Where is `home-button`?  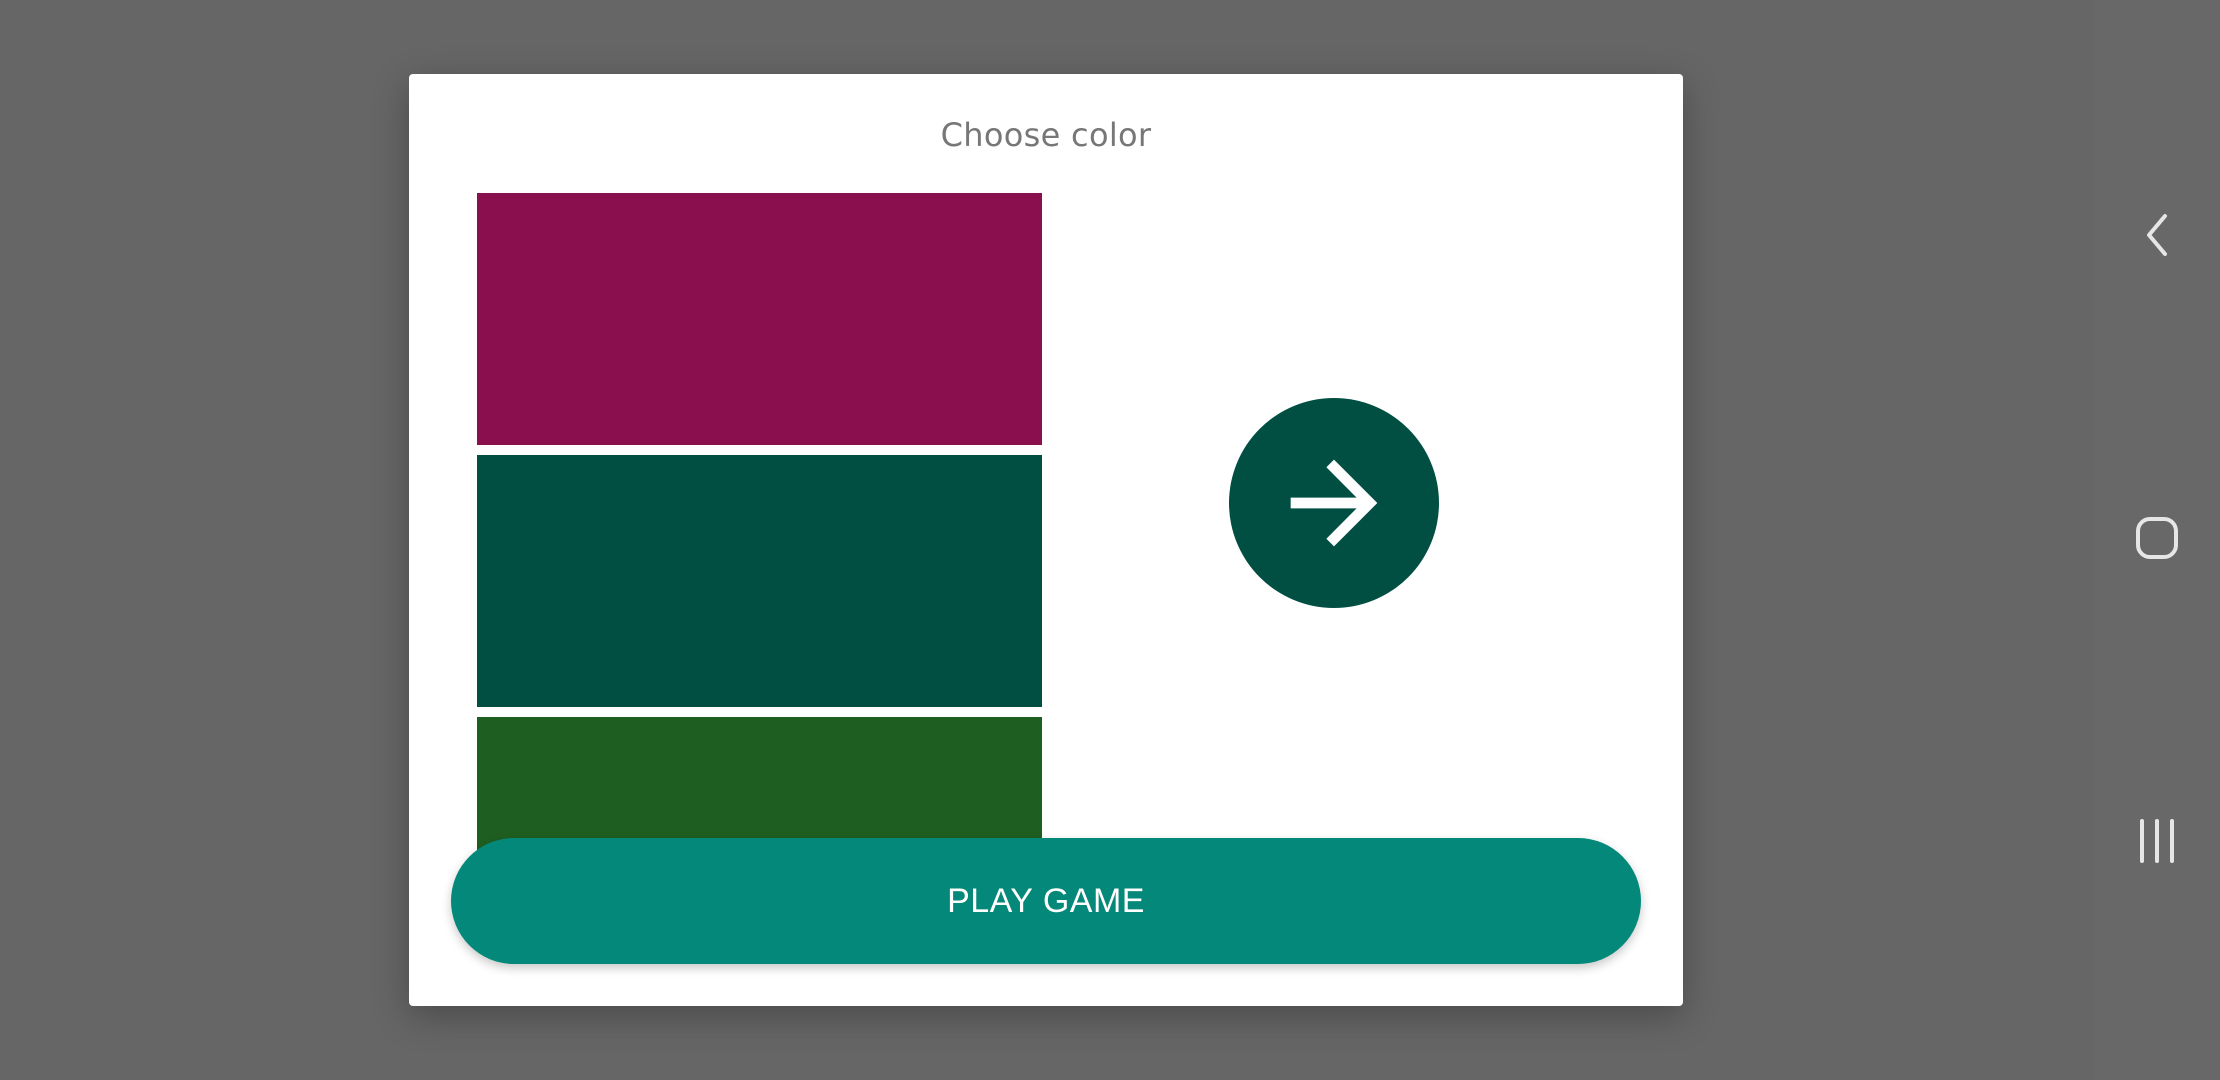
home-button is located at coordinates (2157, 538).